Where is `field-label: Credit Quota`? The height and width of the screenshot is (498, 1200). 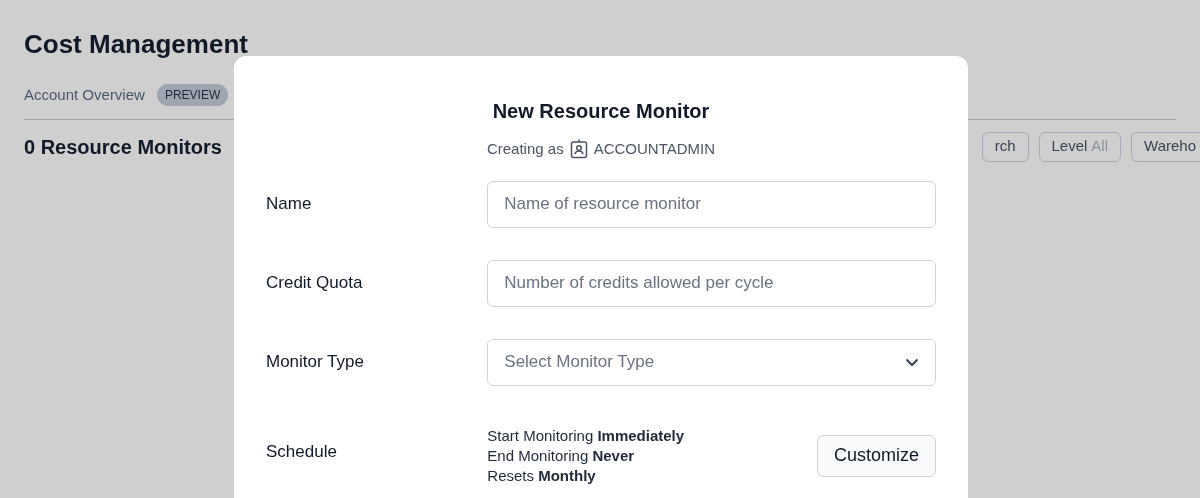 field-label: Credit Quota is located at coordinates (315, 283).